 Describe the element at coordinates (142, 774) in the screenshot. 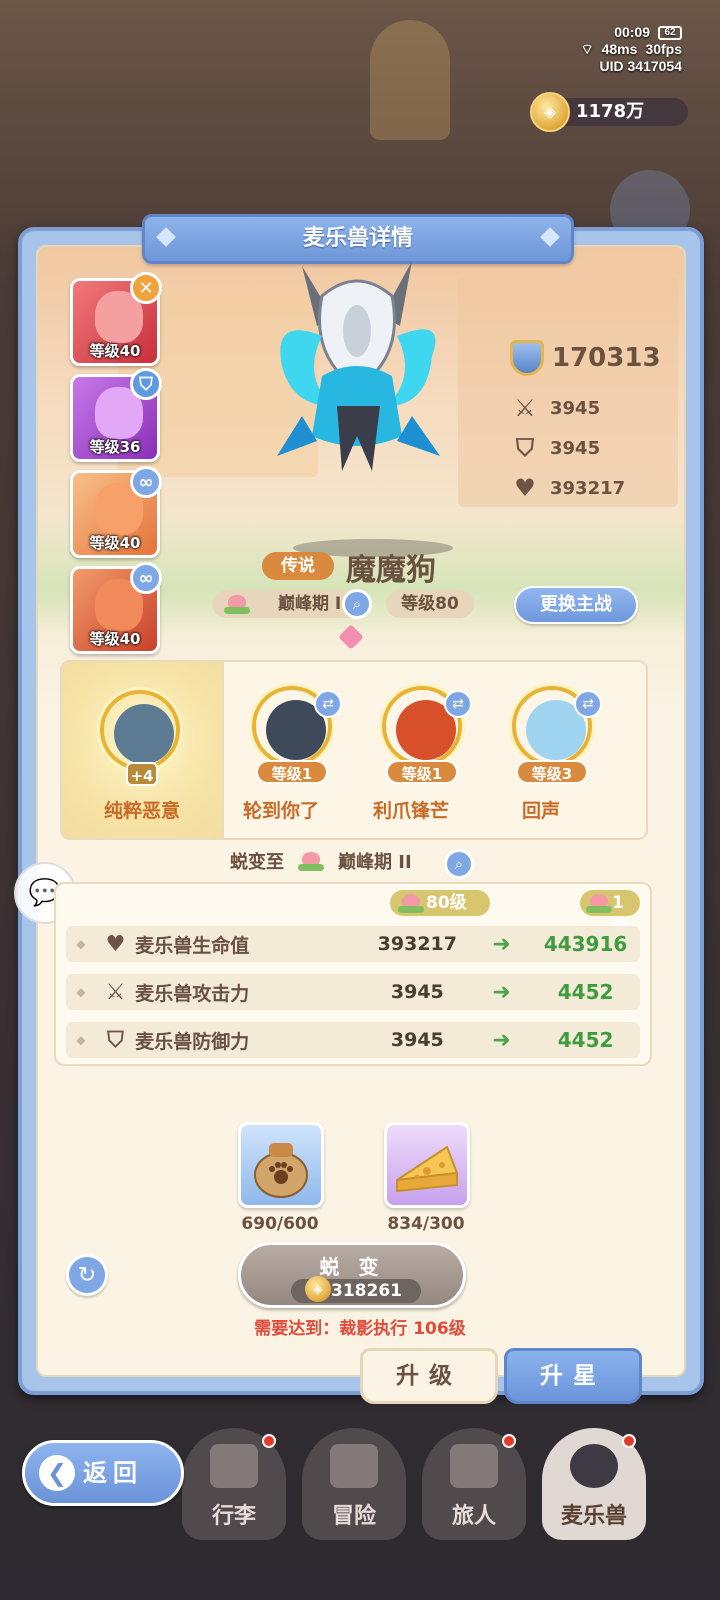

I see `skill-plus: +4` at that location.